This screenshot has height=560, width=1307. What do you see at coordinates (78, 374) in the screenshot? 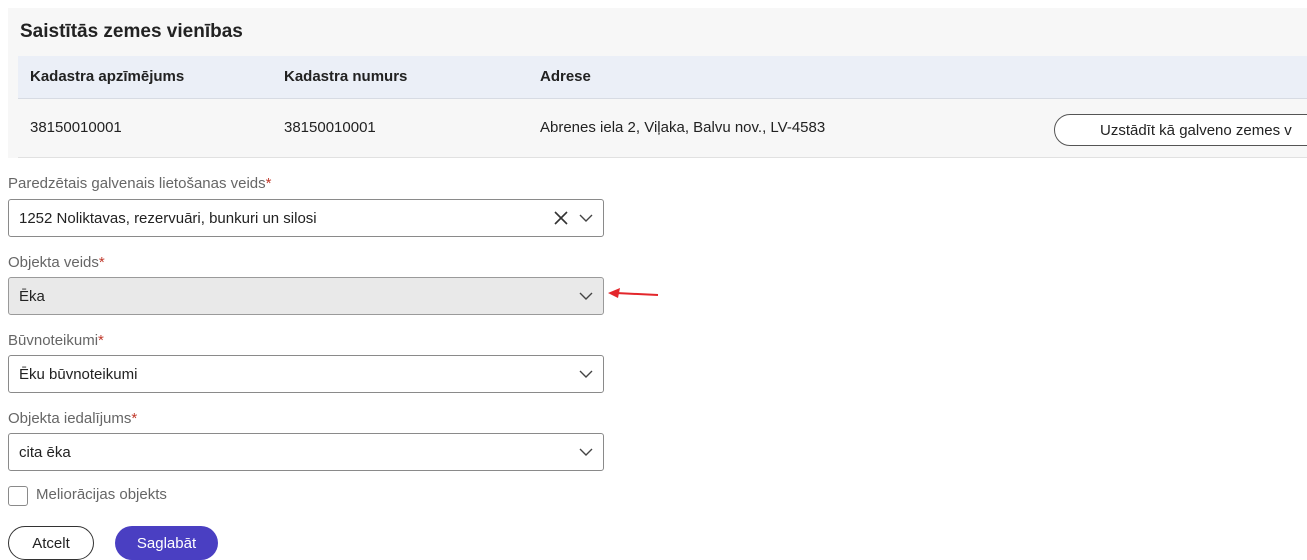
I see `building-rules-value: Ēku būvnoteikumi` at bounding box center [78, 374].